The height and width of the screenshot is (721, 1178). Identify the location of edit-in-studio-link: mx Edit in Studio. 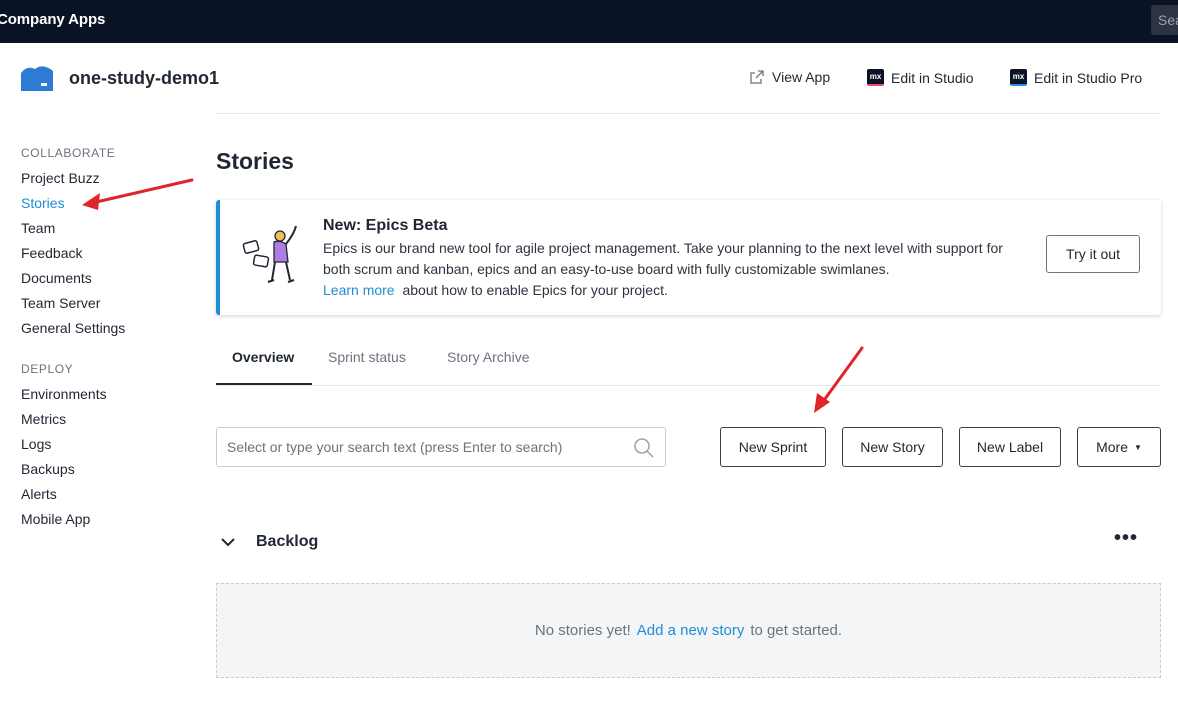
(920, 77).